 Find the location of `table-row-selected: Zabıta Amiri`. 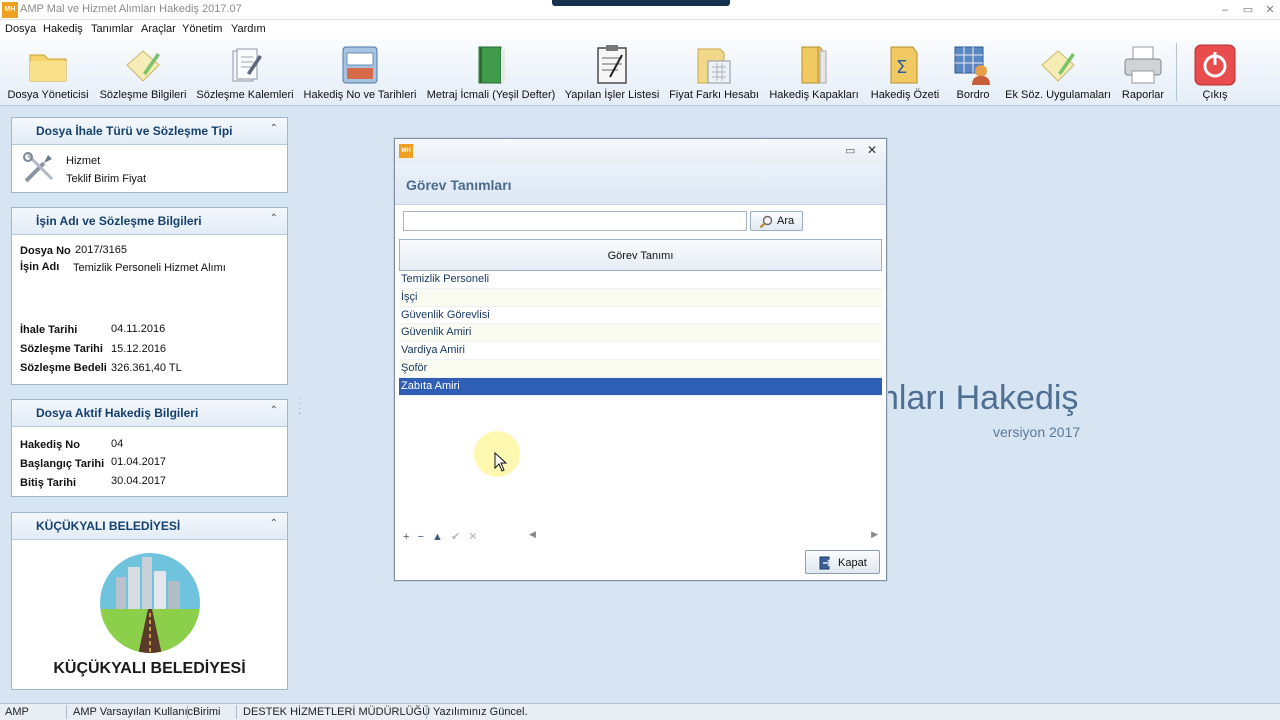

table-row-selected: Zabıta Amiri is located at coordinates (640, 386).